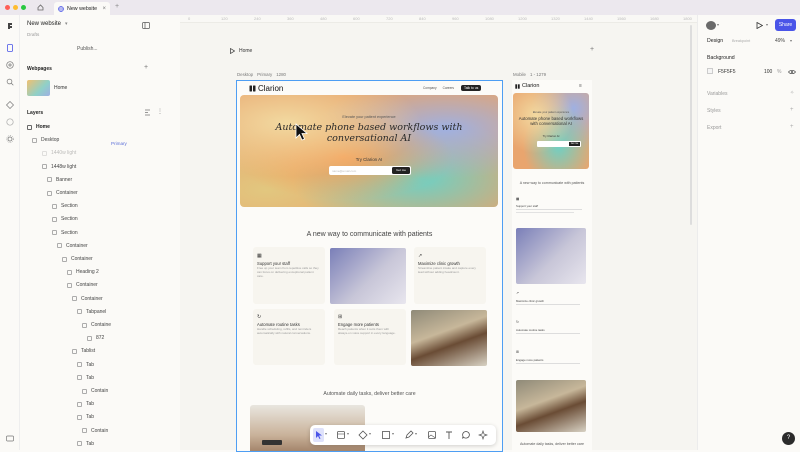  Describe the element at coordinates (38, 127) in the screenshot. I see `layer-item: Home` at that location.